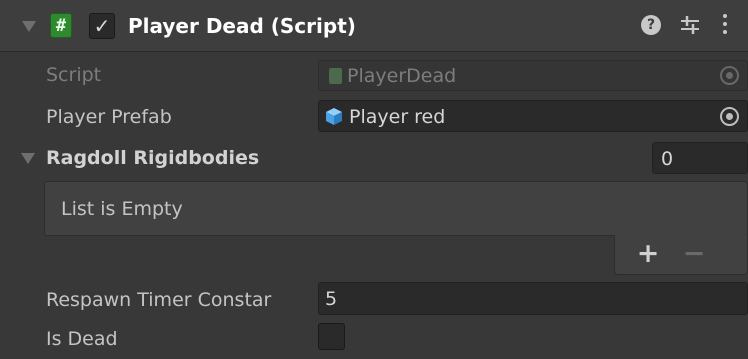  What do you see at coordinates (122, 209) in the screenshot?
I see `list-empty-text: List is Empty` at bounding box center [122, 209].